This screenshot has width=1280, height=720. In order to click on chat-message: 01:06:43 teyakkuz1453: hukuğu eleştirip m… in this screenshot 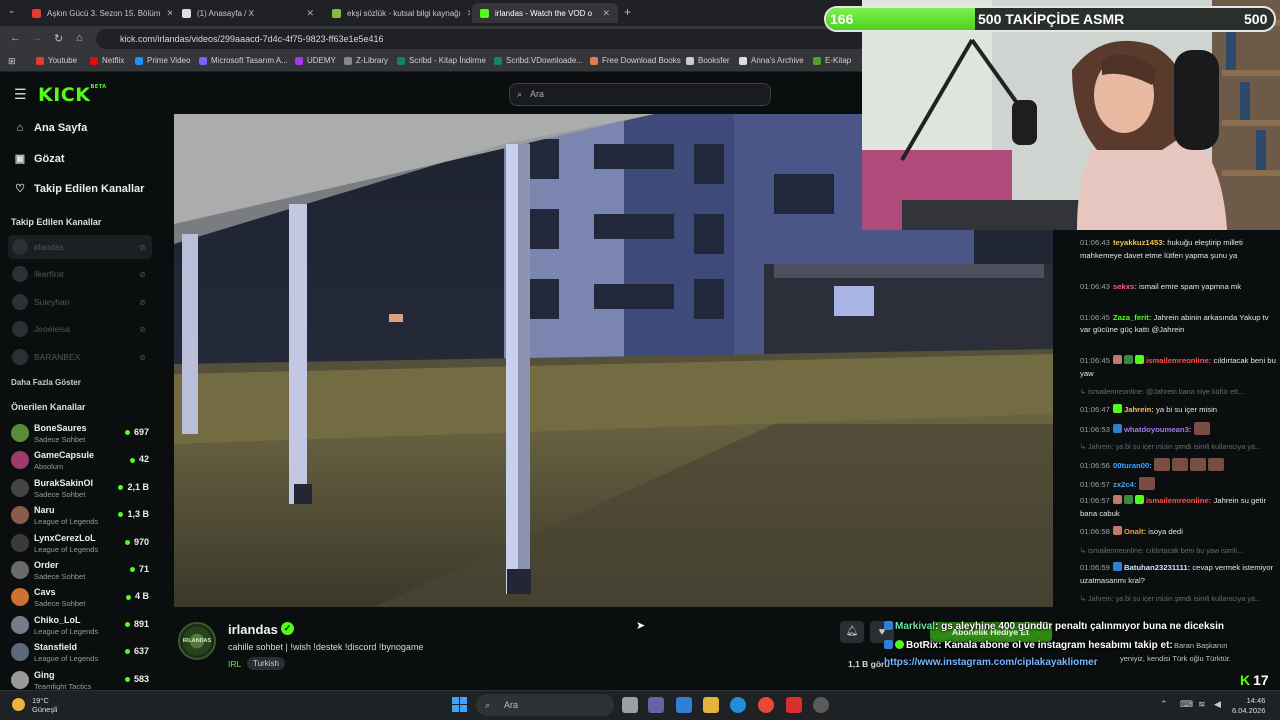, I will do `click(1178, 249)`.